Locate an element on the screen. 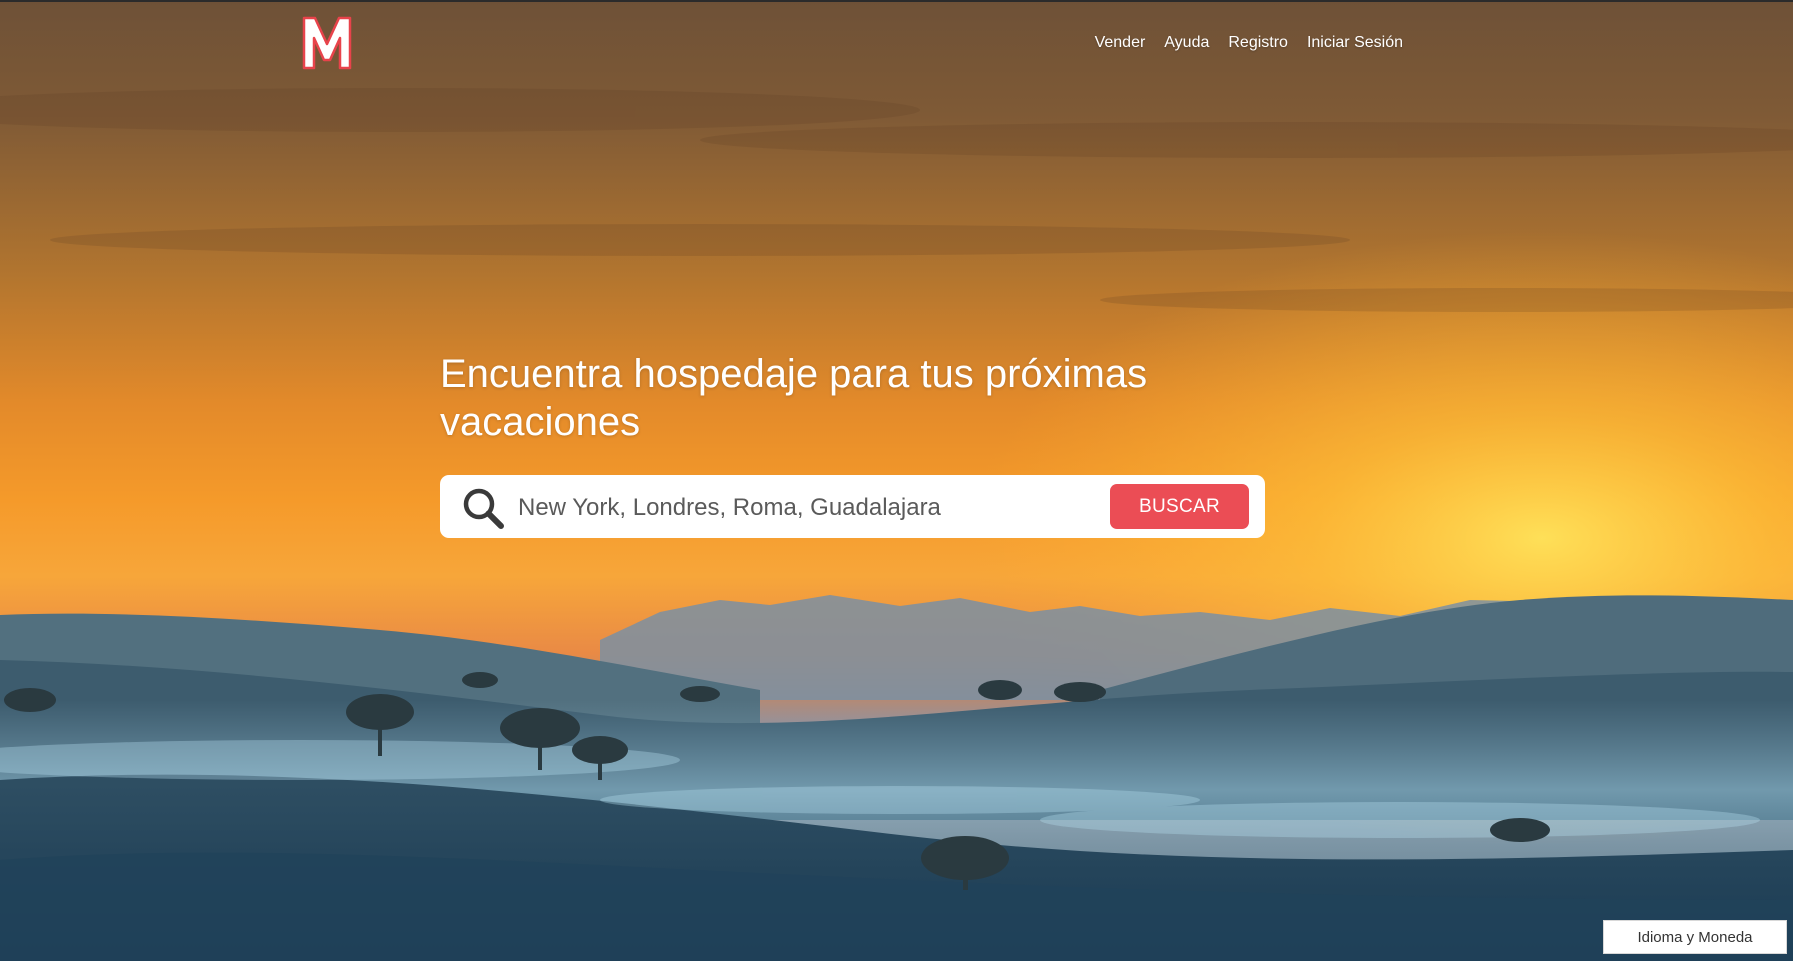 This screenshot has height=961, width=1793. nav-sell-link: Vender is located at coordinates (1120, 43).